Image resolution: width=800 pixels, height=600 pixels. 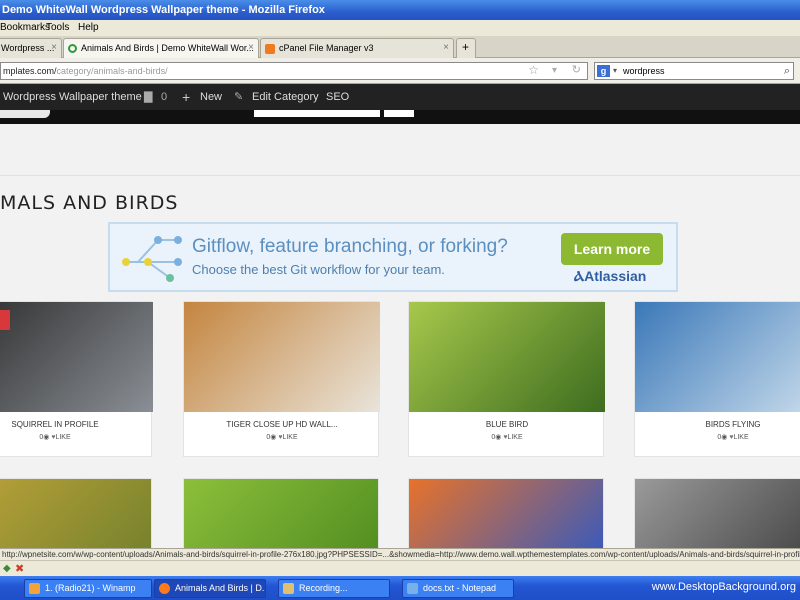 What do you see at coordinates (30, 71) in the screenshot?
I see `url-host: mplates.com/` at bounding box center [30, 71].